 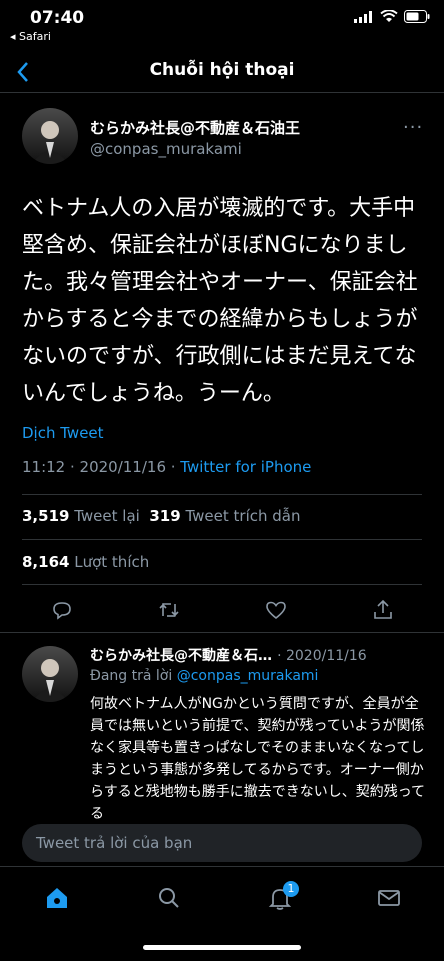 I want to click on reply-composer: Tweet trả lời của bạn, so click(x=222, y=844).